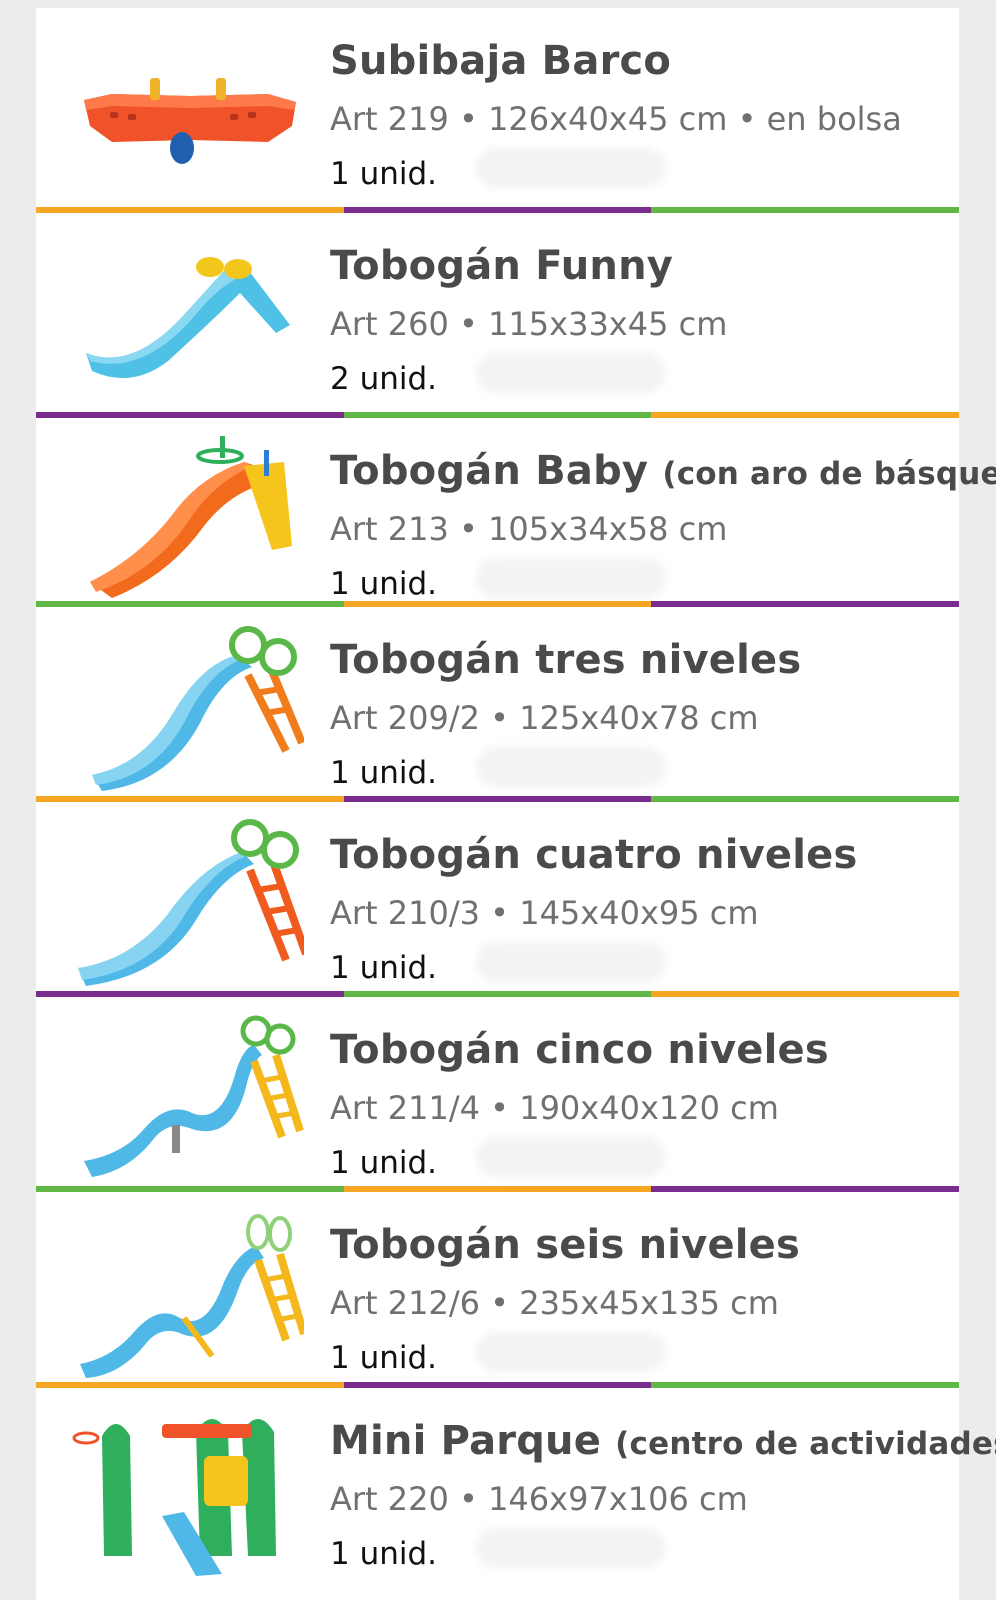 This screenshot has width=996, height=1600. What do you see at coordinates (529, 529) in the screenshot?
I see `product-specs: Art 213 • 105x34x58 cm` at bounding box center [529, 529].